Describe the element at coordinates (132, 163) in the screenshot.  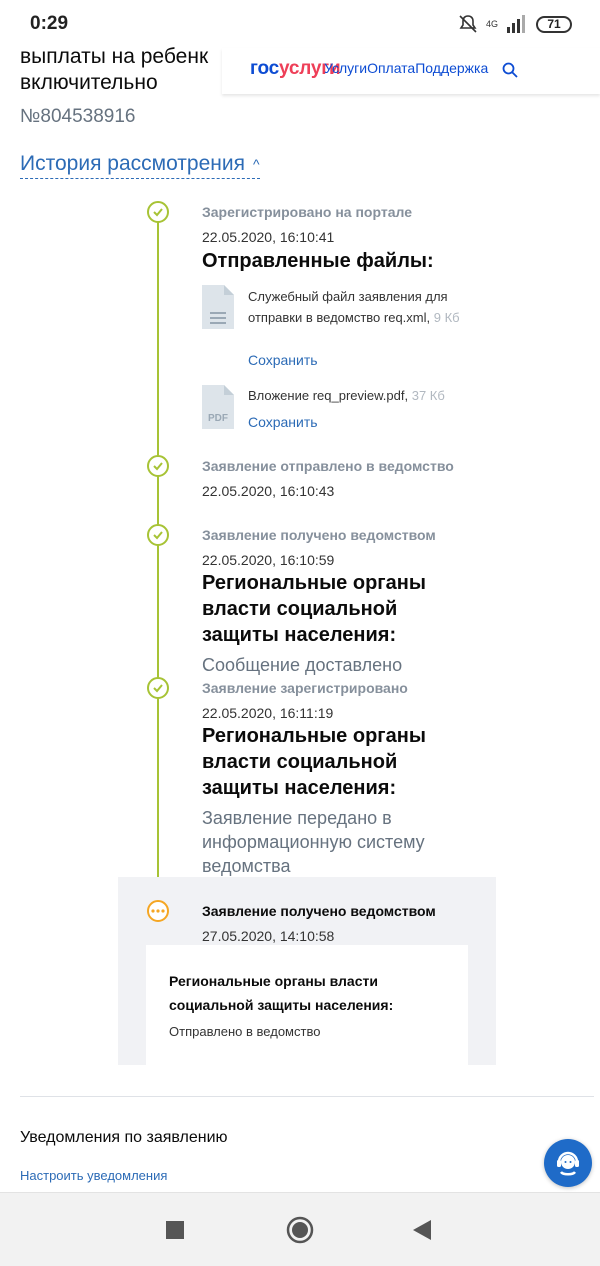
I see `history-title: История рассмотрения` at that location.